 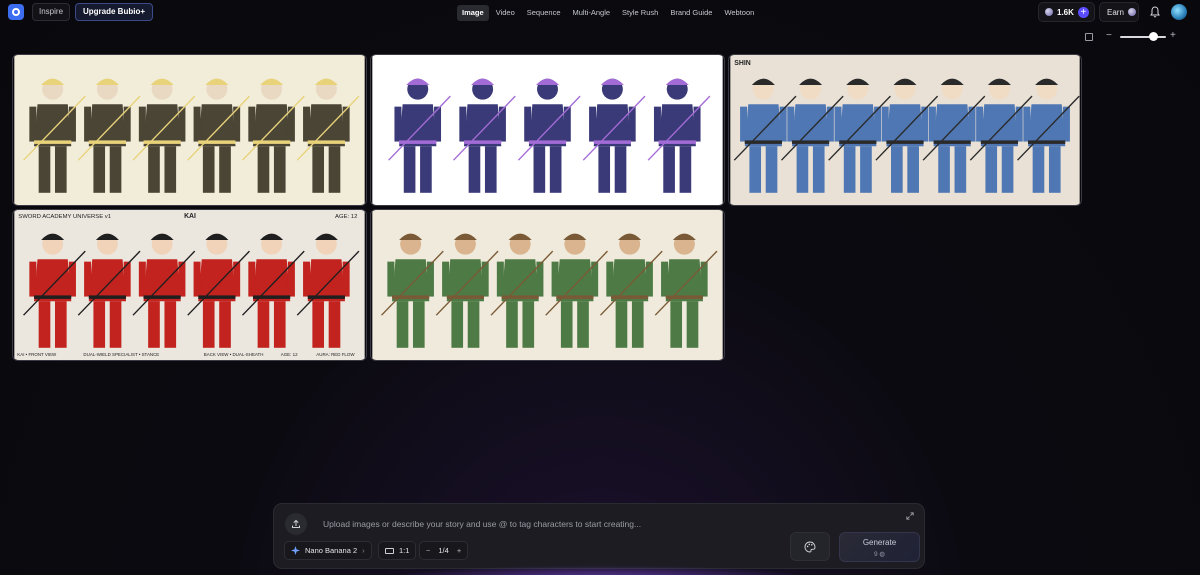 I want to click on edit-icon, so click(x=1089, y=37).